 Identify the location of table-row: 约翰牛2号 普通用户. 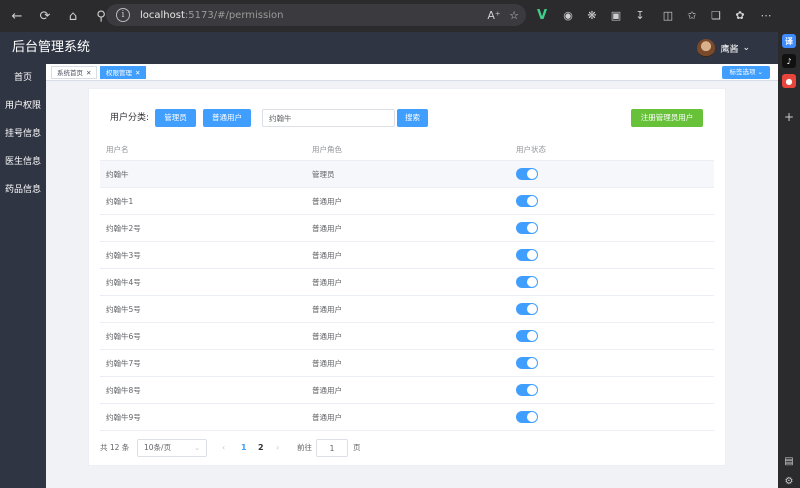
(407, 228).